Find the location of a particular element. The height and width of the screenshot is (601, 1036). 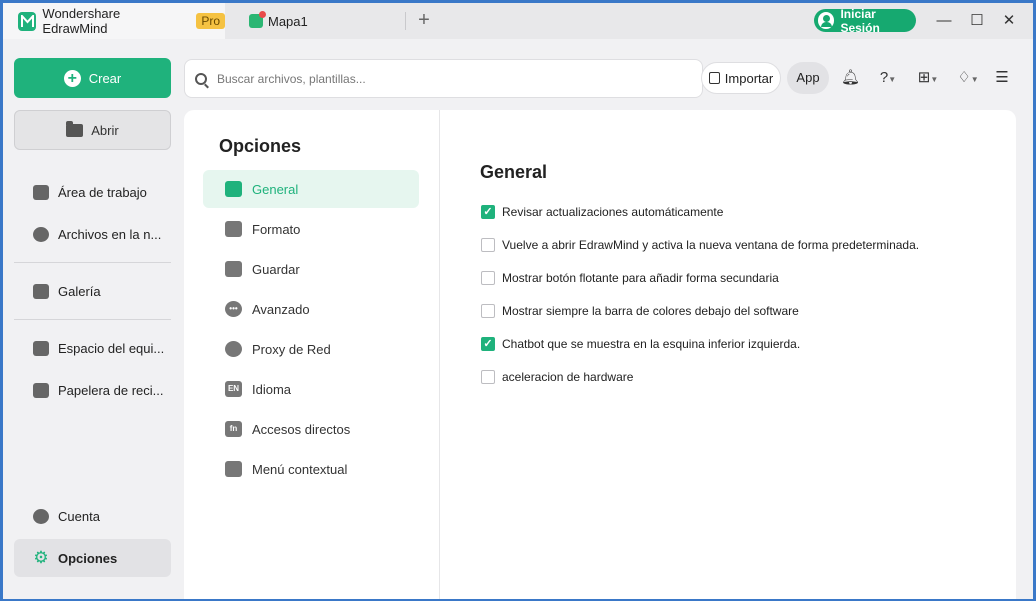

help-icon: ?▼ is located at coordinates (888, 78).